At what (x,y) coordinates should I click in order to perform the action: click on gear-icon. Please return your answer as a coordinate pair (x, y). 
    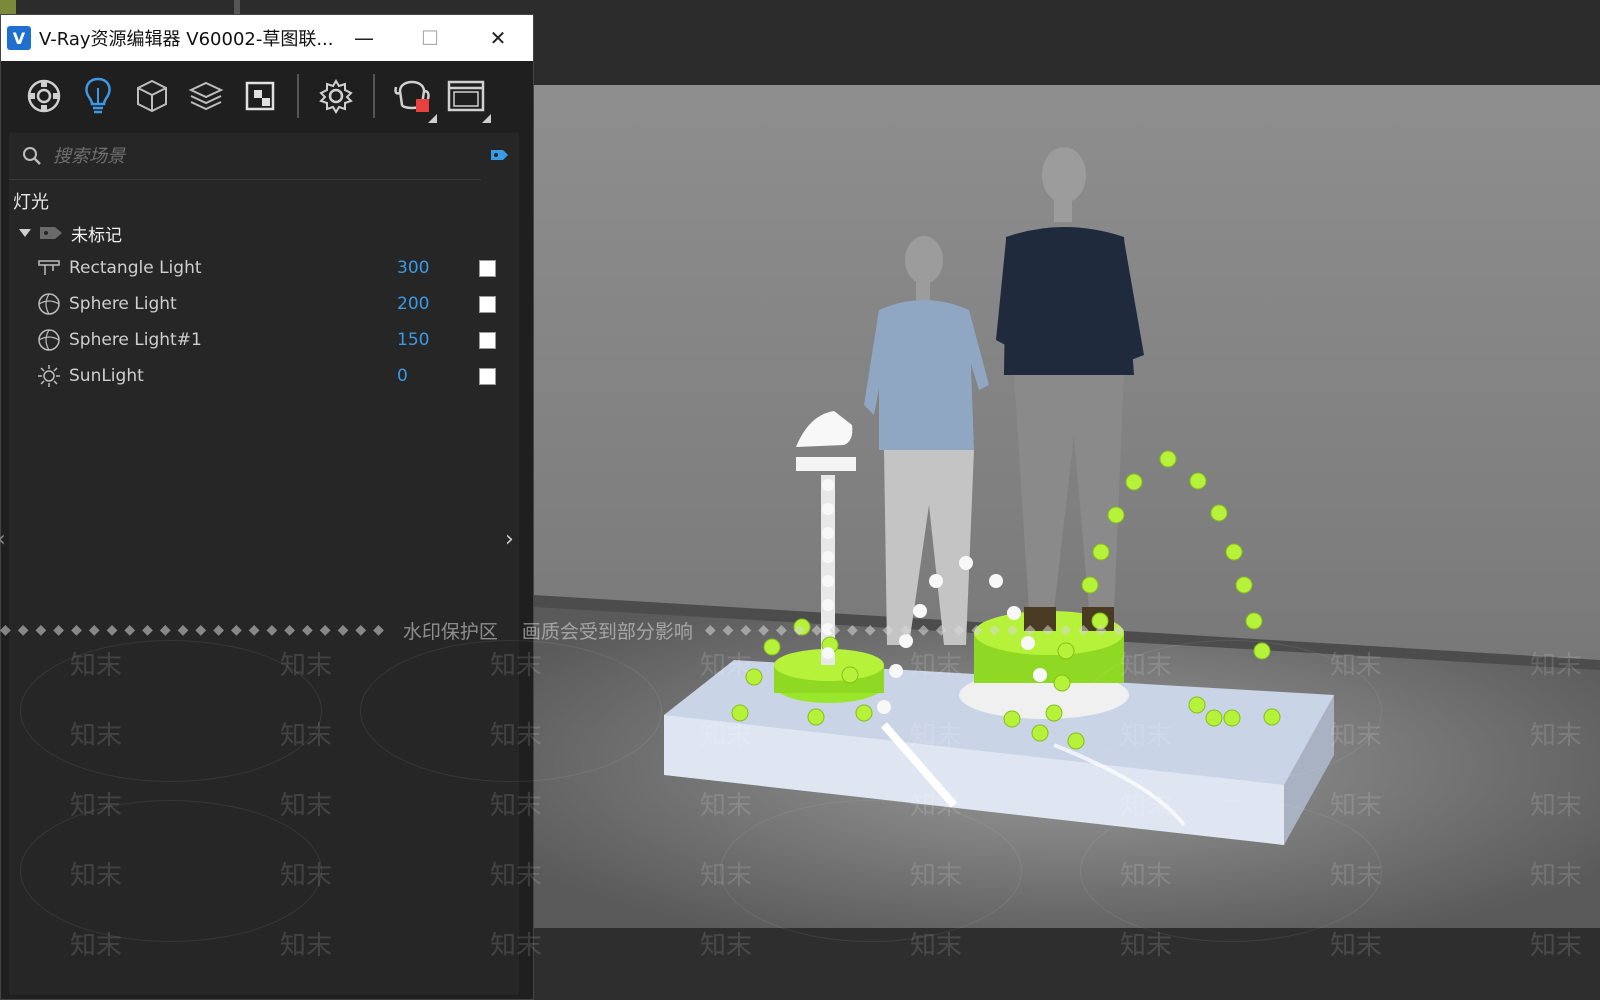
    Looking at the image, I should click on (336, 96).